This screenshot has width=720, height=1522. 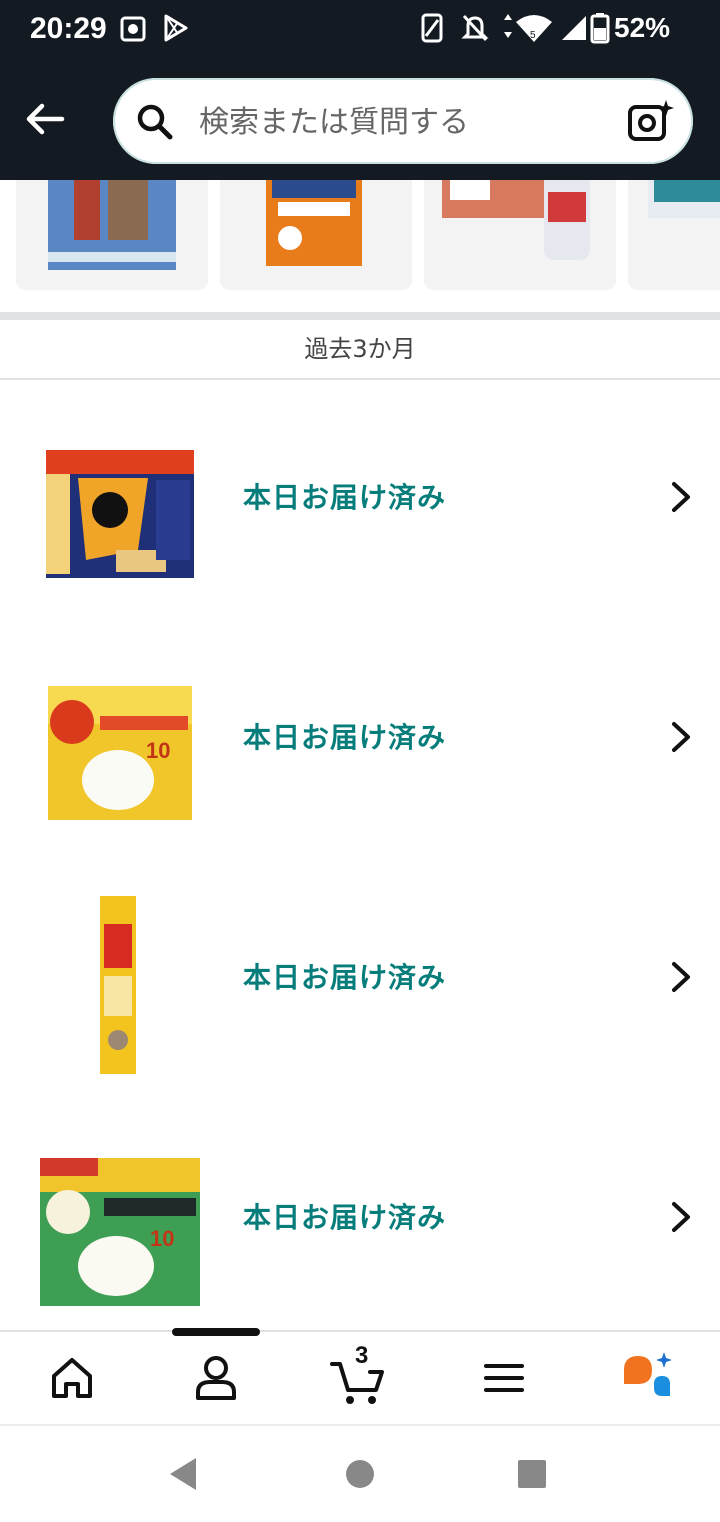 I want to click on wifi-icon: 5, so click(x=528, y=28).